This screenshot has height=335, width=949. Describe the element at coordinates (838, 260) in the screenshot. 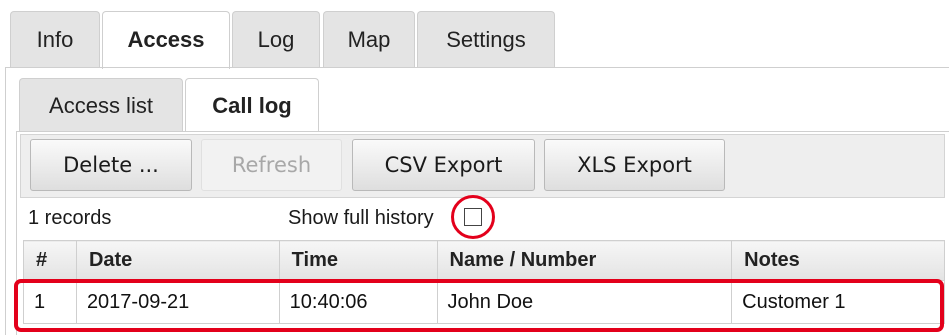

I see `column-header-notes: Notes` at that location.